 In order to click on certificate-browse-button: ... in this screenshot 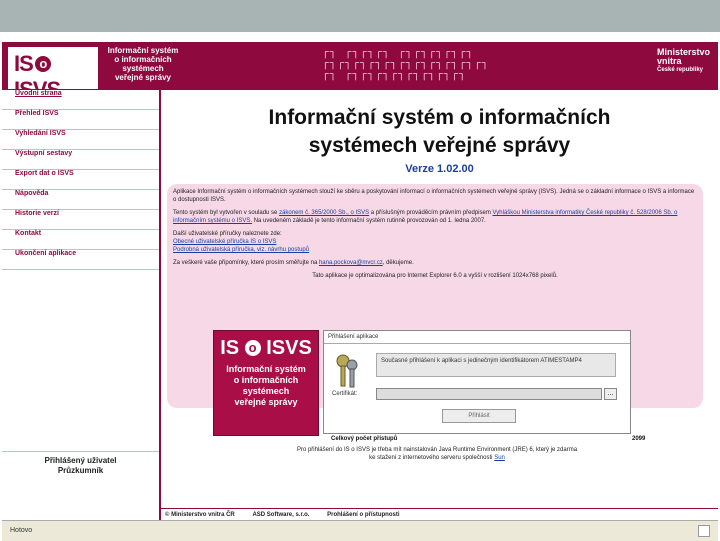, I will do `click(610, 394)`.